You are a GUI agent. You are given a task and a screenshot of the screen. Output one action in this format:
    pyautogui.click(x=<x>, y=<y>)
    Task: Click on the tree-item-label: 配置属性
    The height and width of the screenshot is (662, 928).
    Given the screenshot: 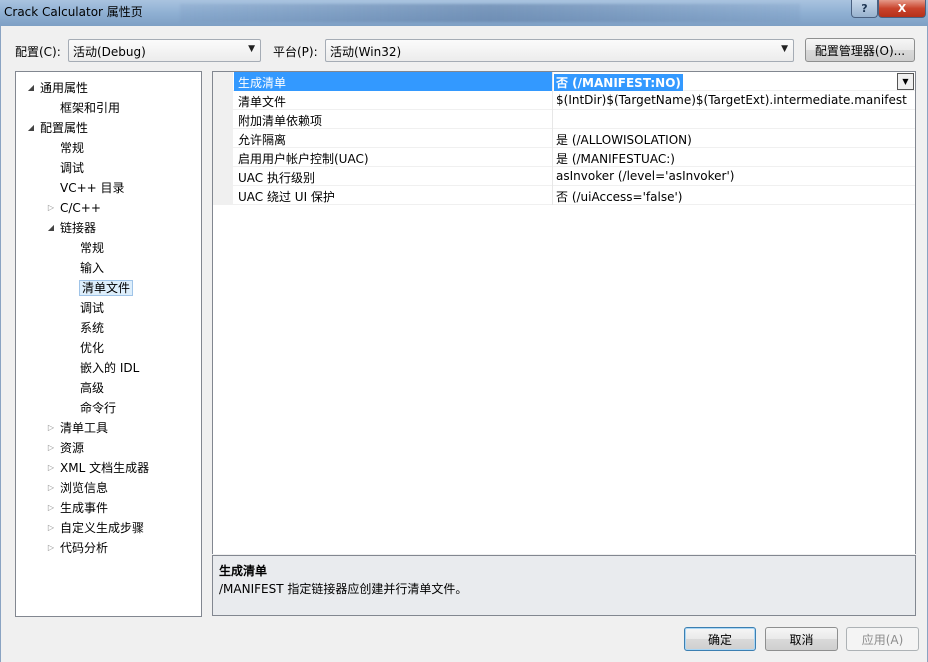 What is the action you would take?
    pyautogui.click(x=64, y=128)
    